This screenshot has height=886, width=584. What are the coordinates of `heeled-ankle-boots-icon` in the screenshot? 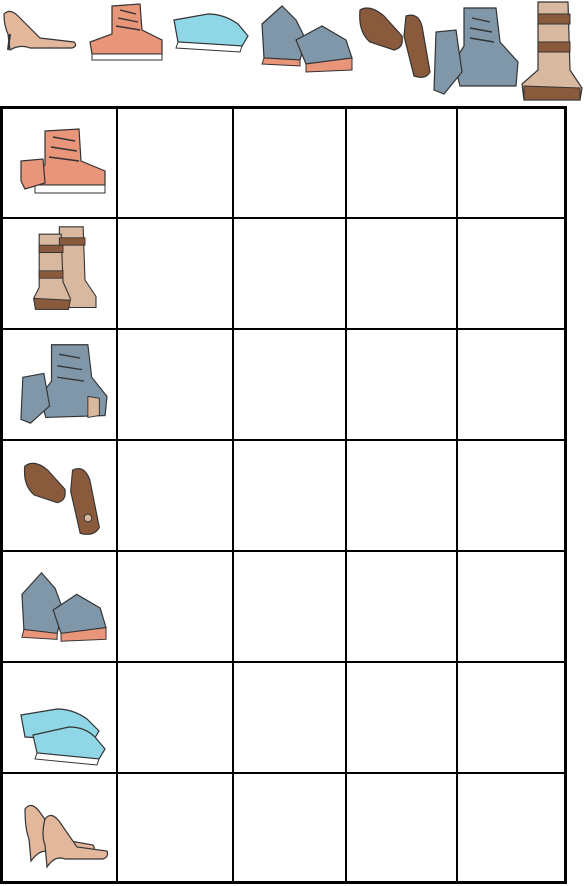 It's located at (476, 51).